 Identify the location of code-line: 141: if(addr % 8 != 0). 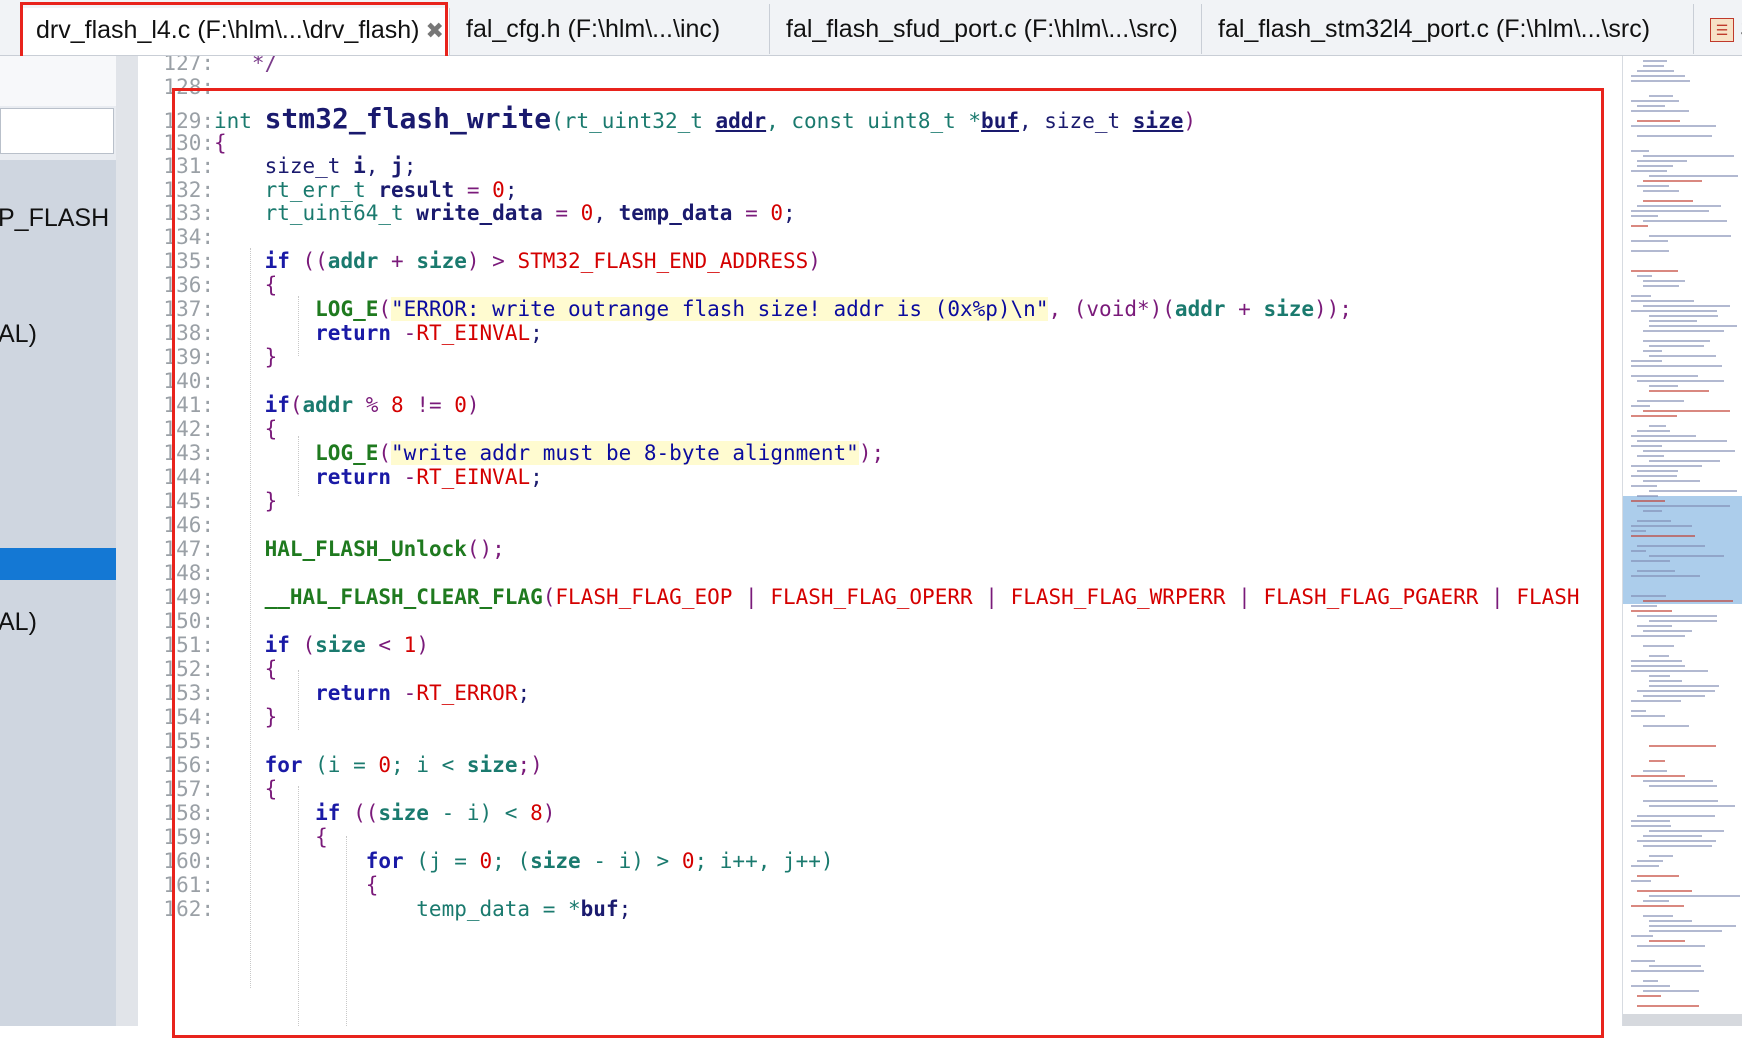
(321, 405).